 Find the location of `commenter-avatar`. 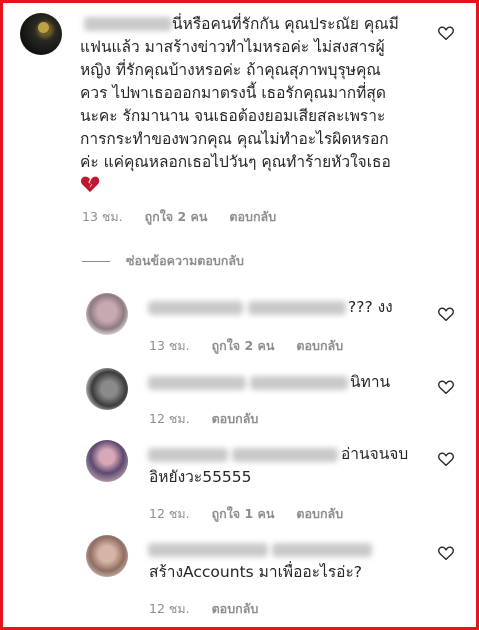

commenter-avatar is located at coordinates (41, 34).